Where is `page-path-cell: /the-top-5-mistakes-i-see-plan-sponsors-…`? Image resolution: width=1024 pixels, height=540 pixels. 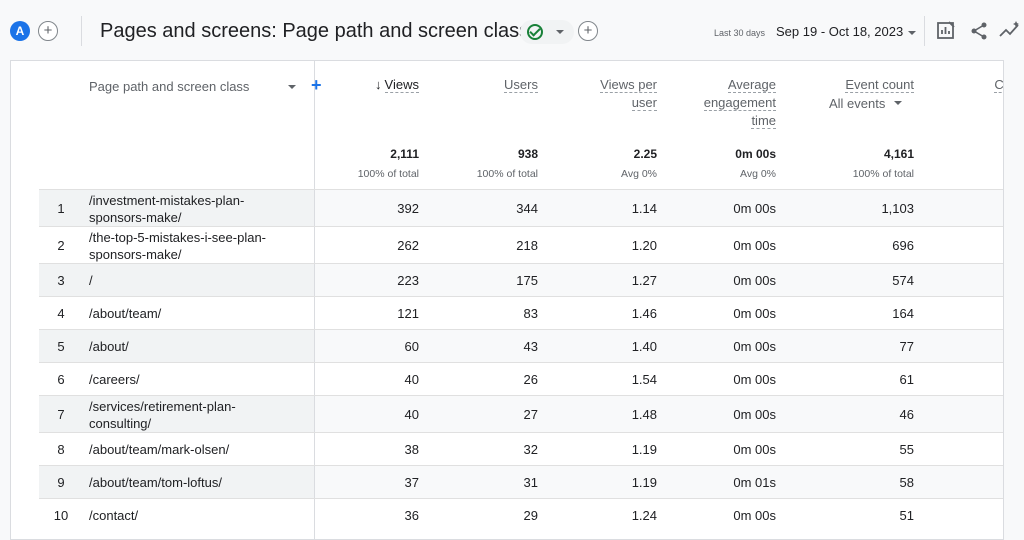 page-path-cell: /the-top-5-mistakes-i-see-plan-sponsors-… is located at coordinates (189, 246).